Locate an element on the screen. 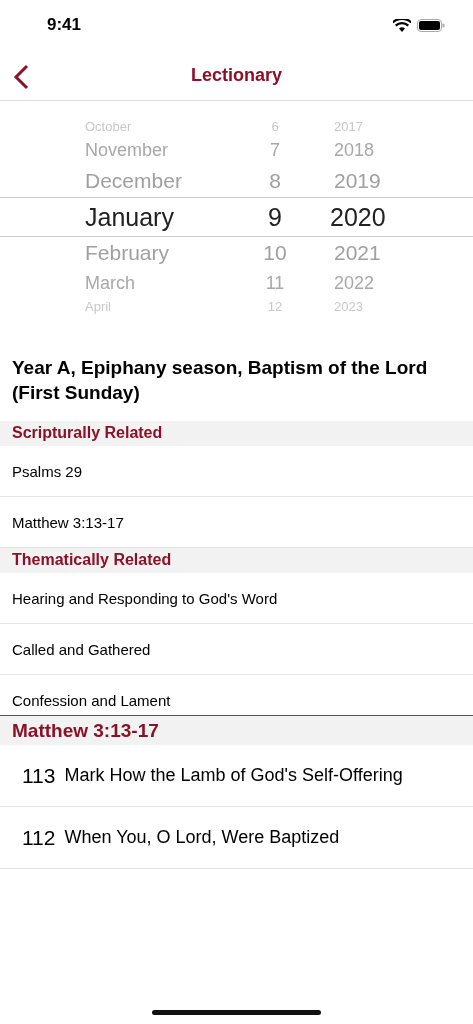 This screenshot has height=1024, width=473. hymn-row: 112 When You, O Lord, Were Baptized is located at coordinates (236, 838).